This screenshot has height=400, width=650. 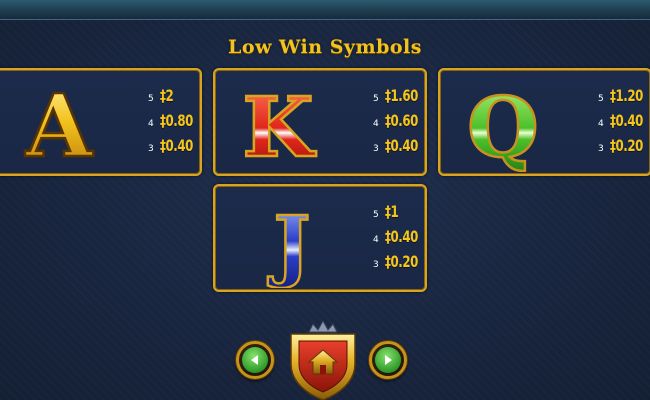 I want to click on prev-page-button, so click(x=255, y=360).